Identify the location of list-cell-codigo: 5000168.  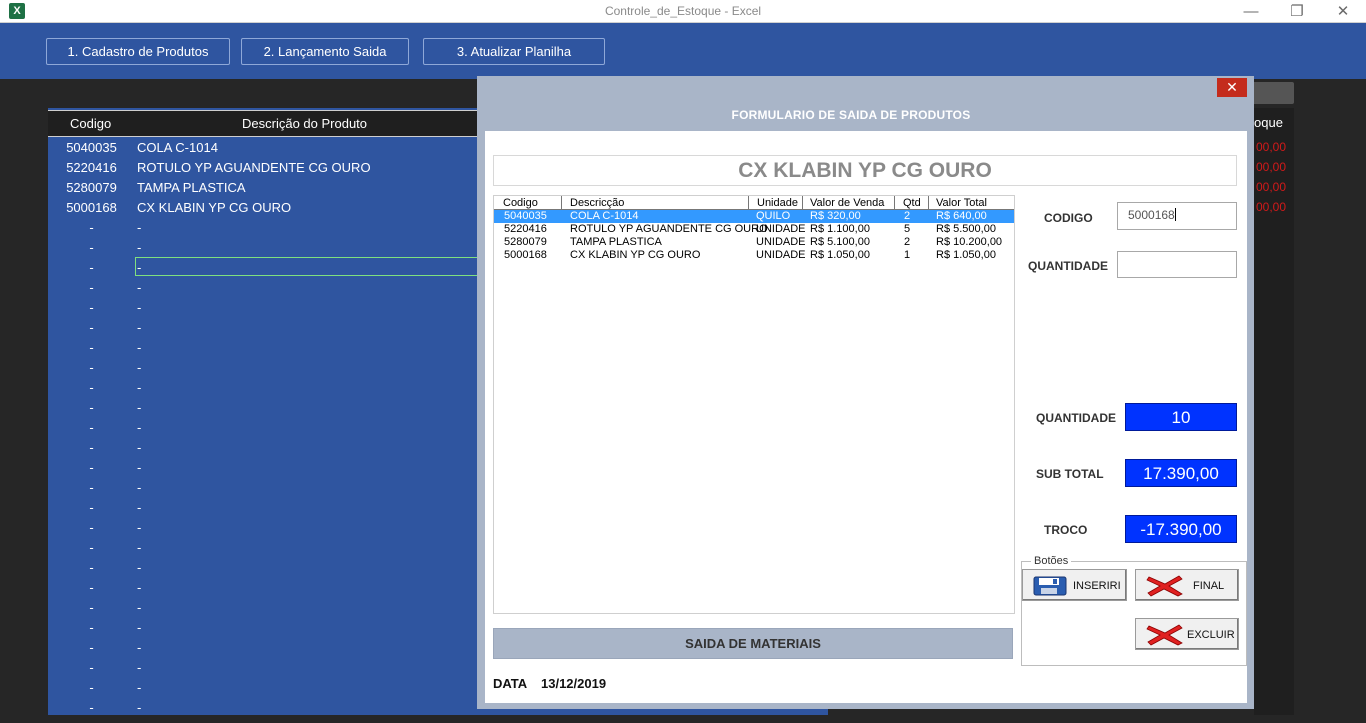
(525, 255).